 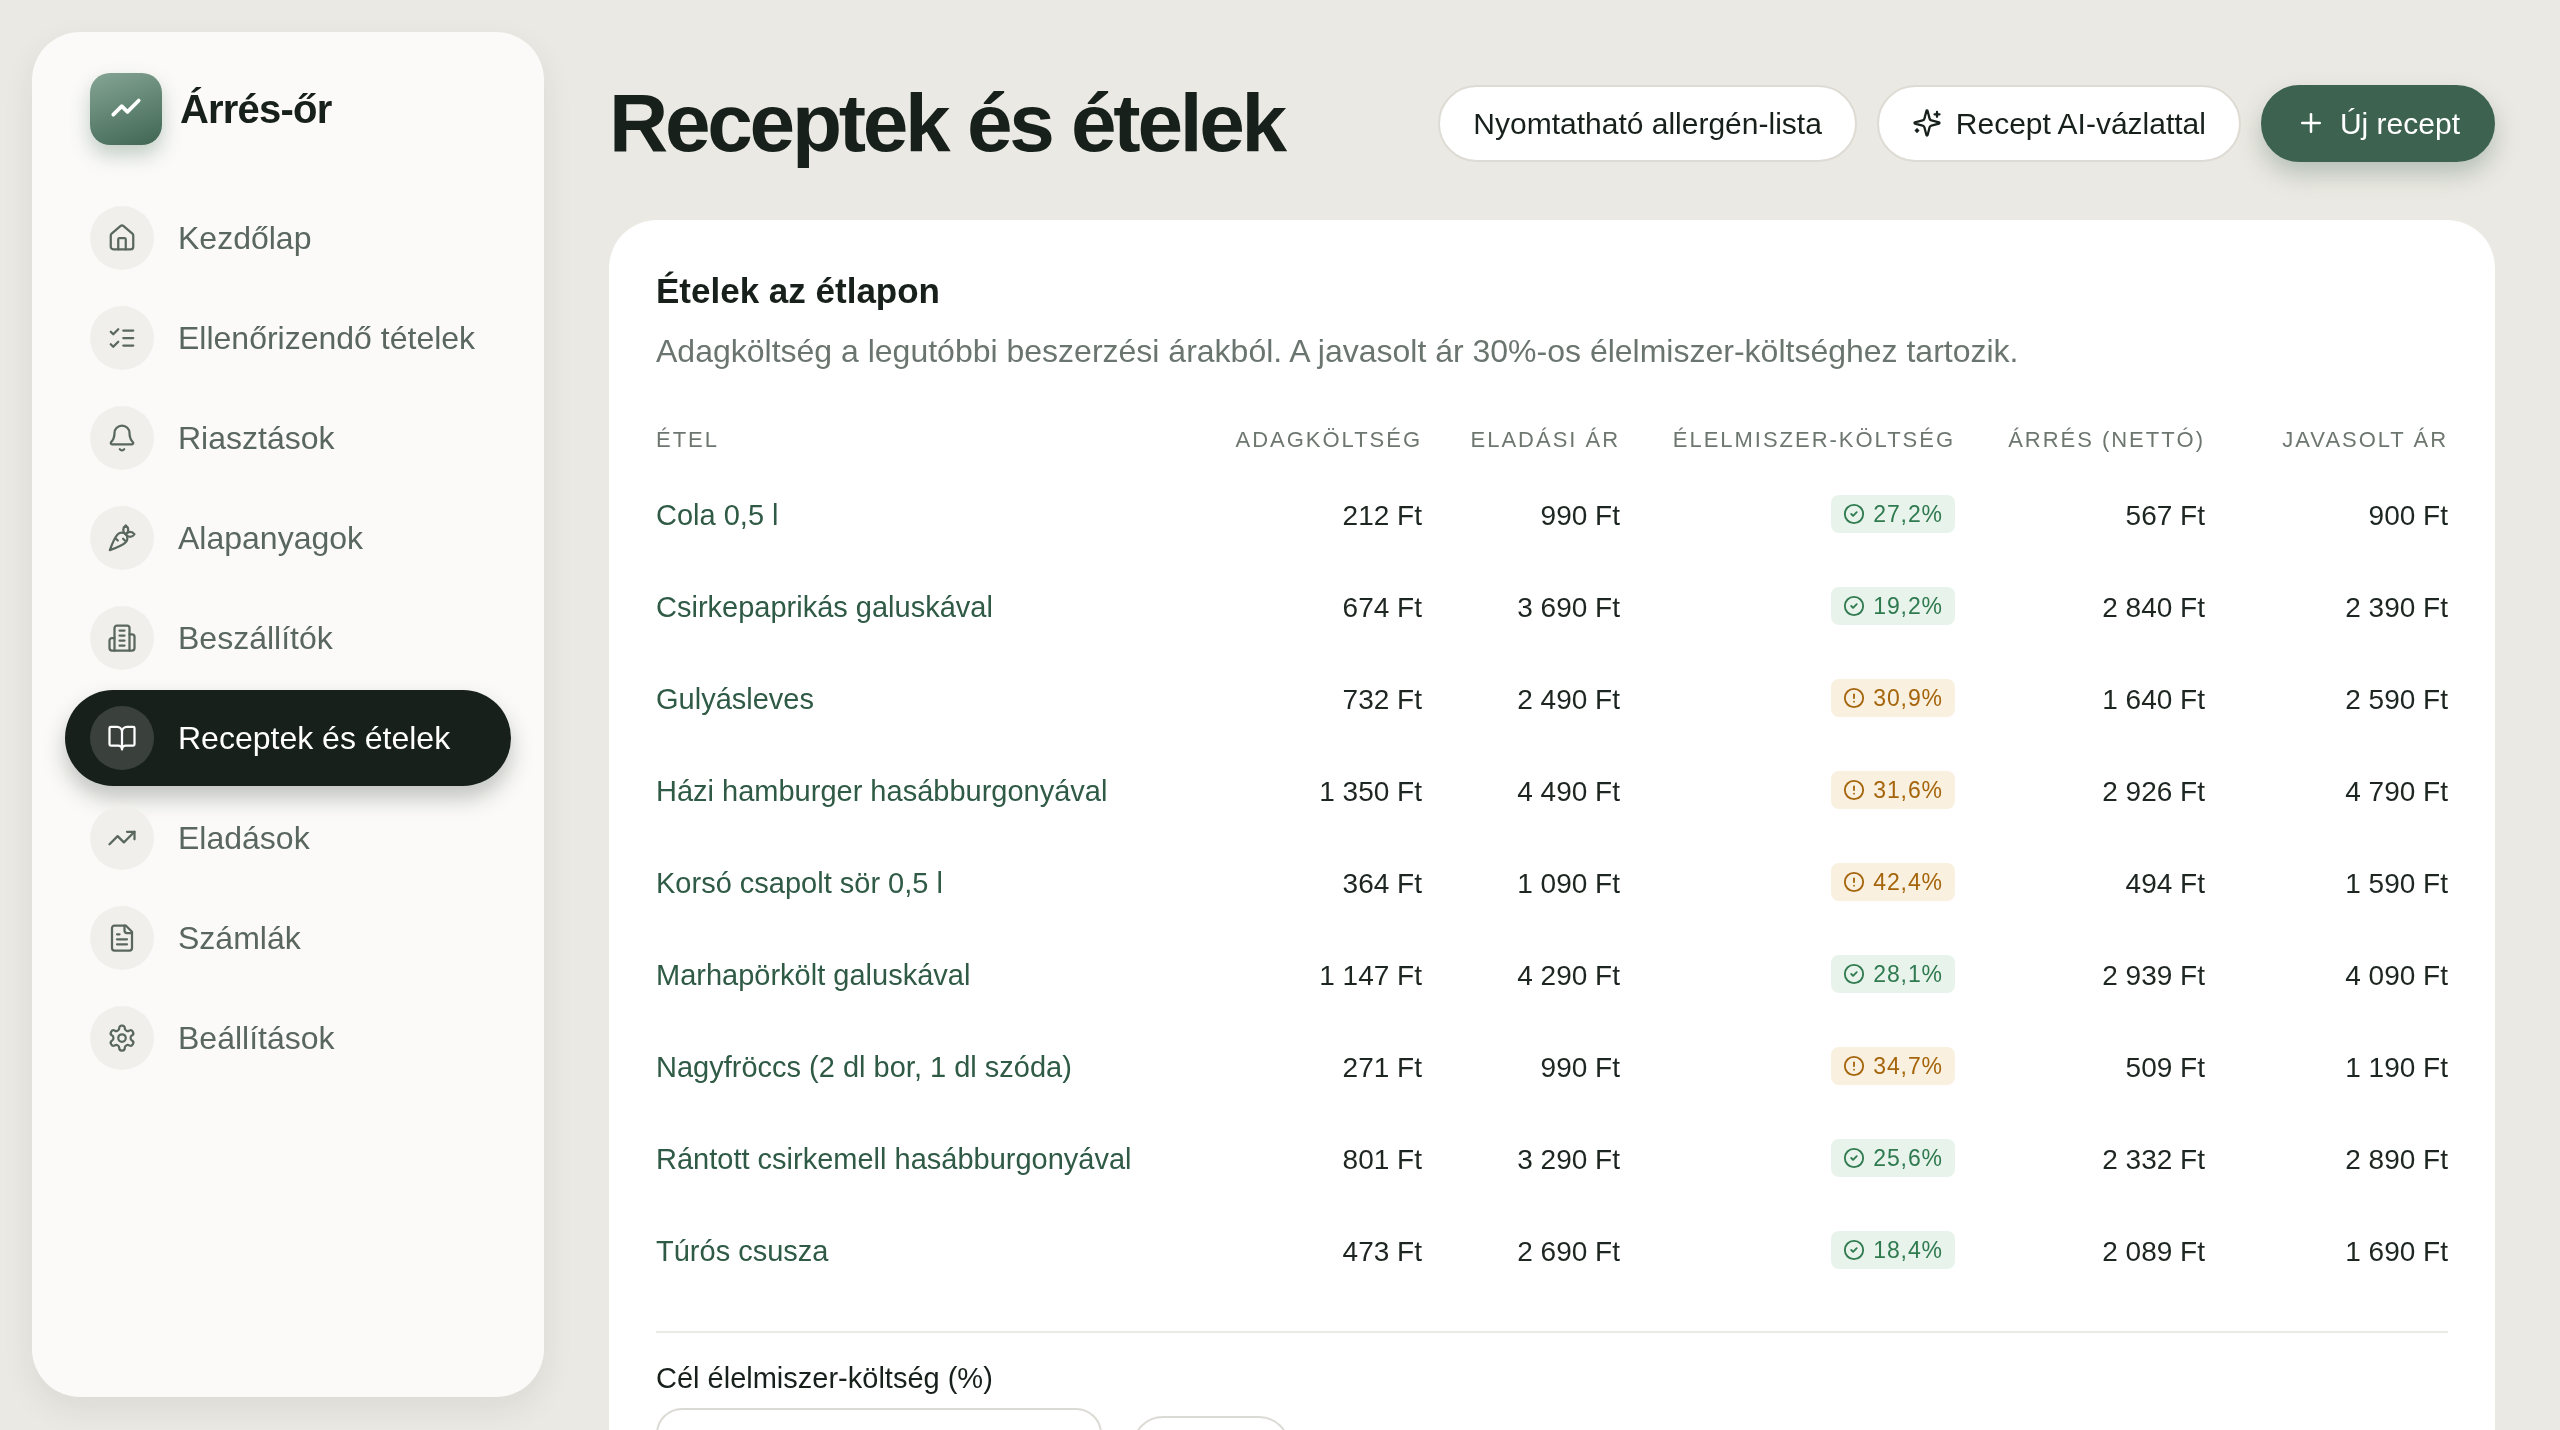 I want to click on sidebar-item: Beállítások, so click(x=288, y=1038).